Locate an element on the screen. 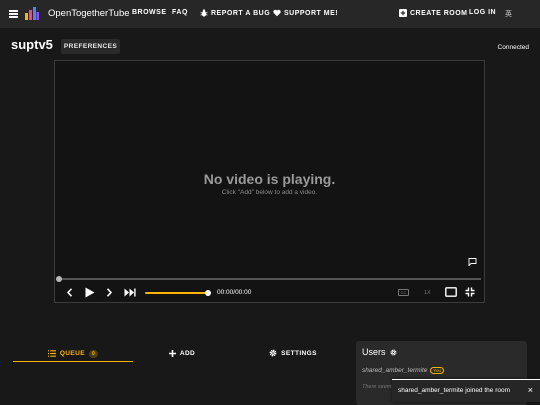 This screenshot has height=405, width=540. tab-queue-label: QUEUE is located at coordinates (72, 353).